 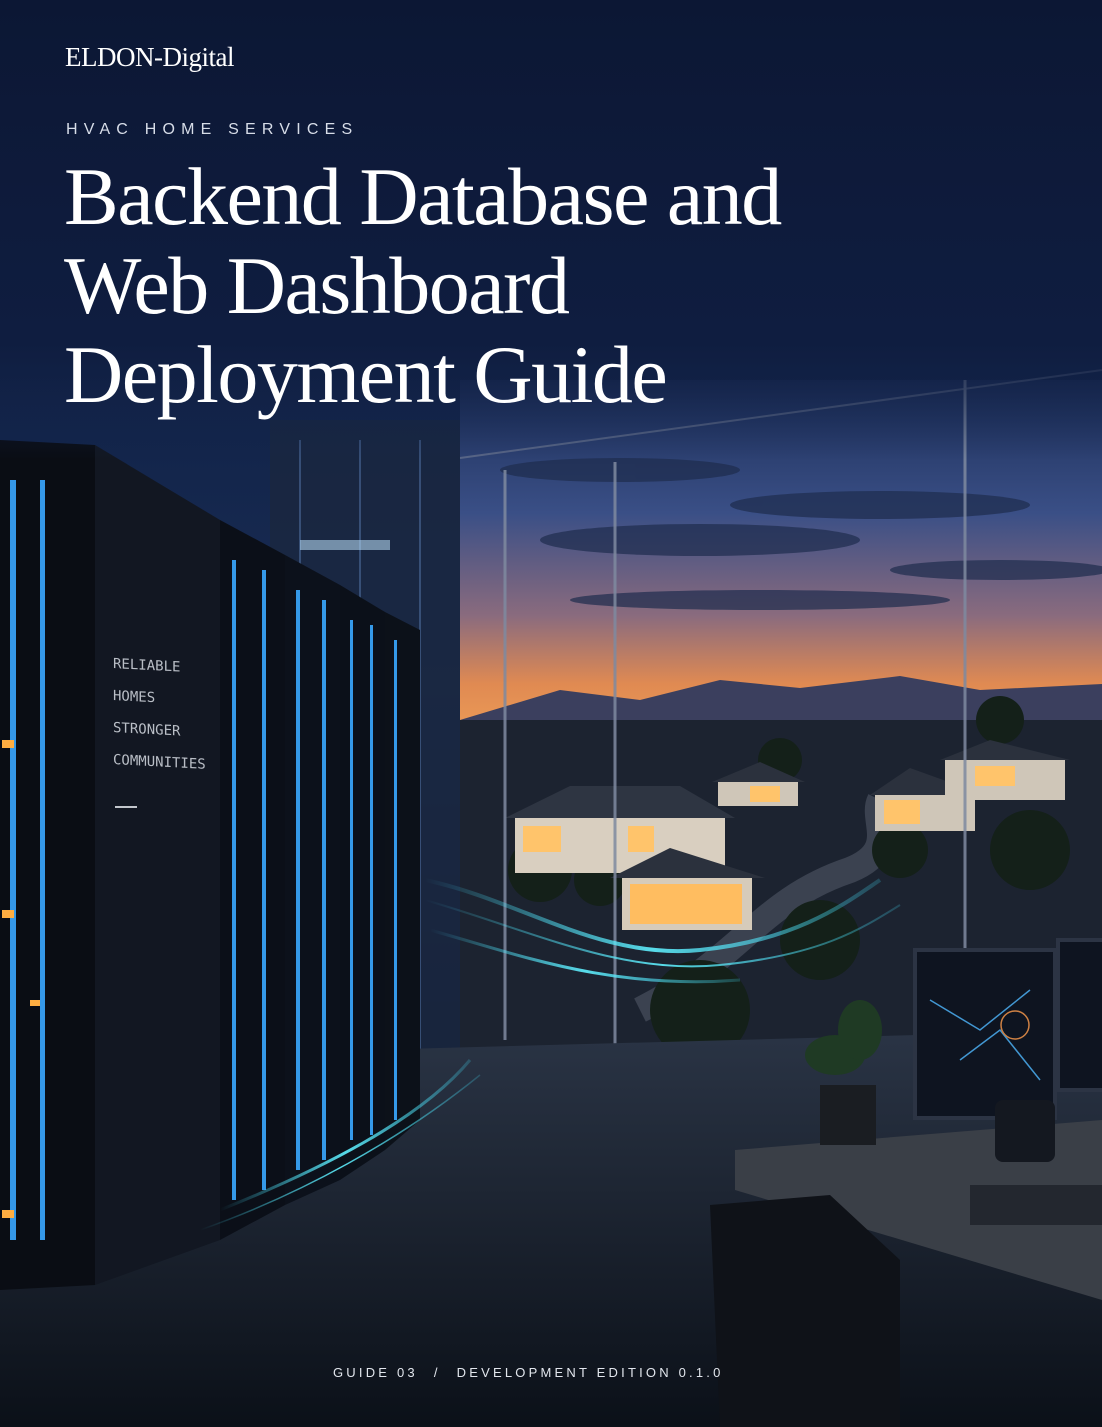 I want to click on cover-title-line: Backend Database and, so click(x=423, y=196).